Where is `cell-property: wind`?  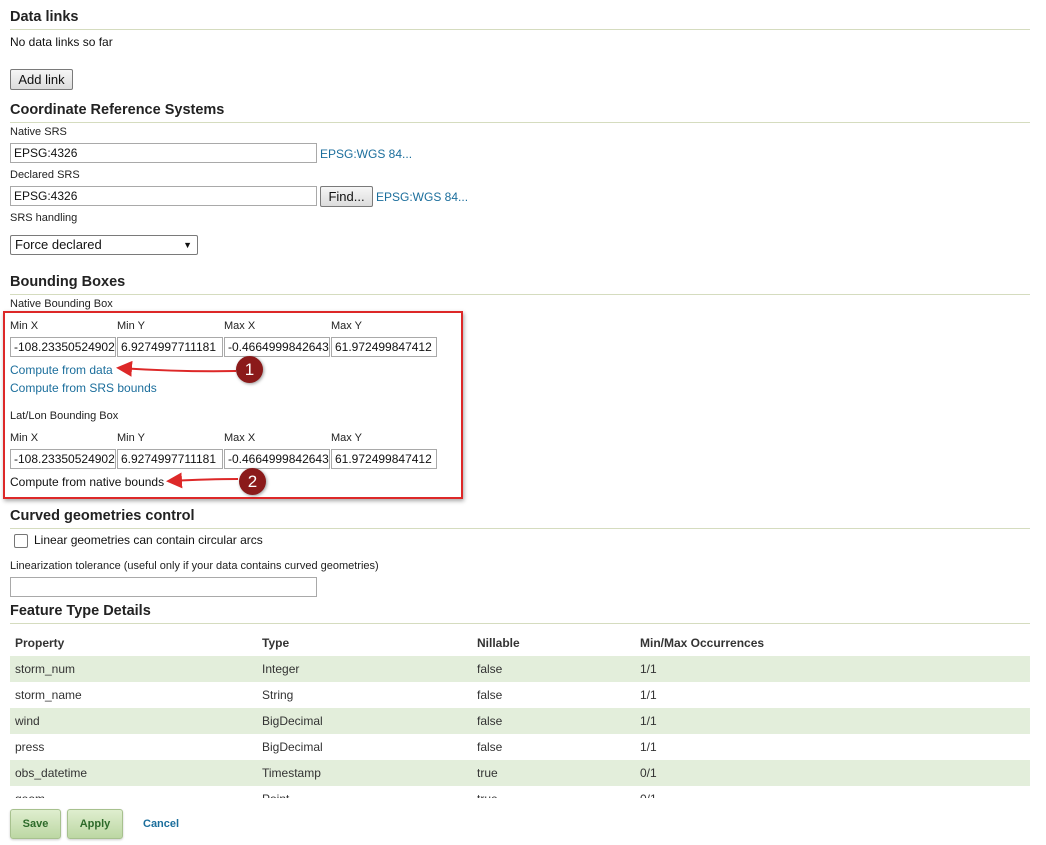 cell-property: wind is located at coordinates (133, 721).